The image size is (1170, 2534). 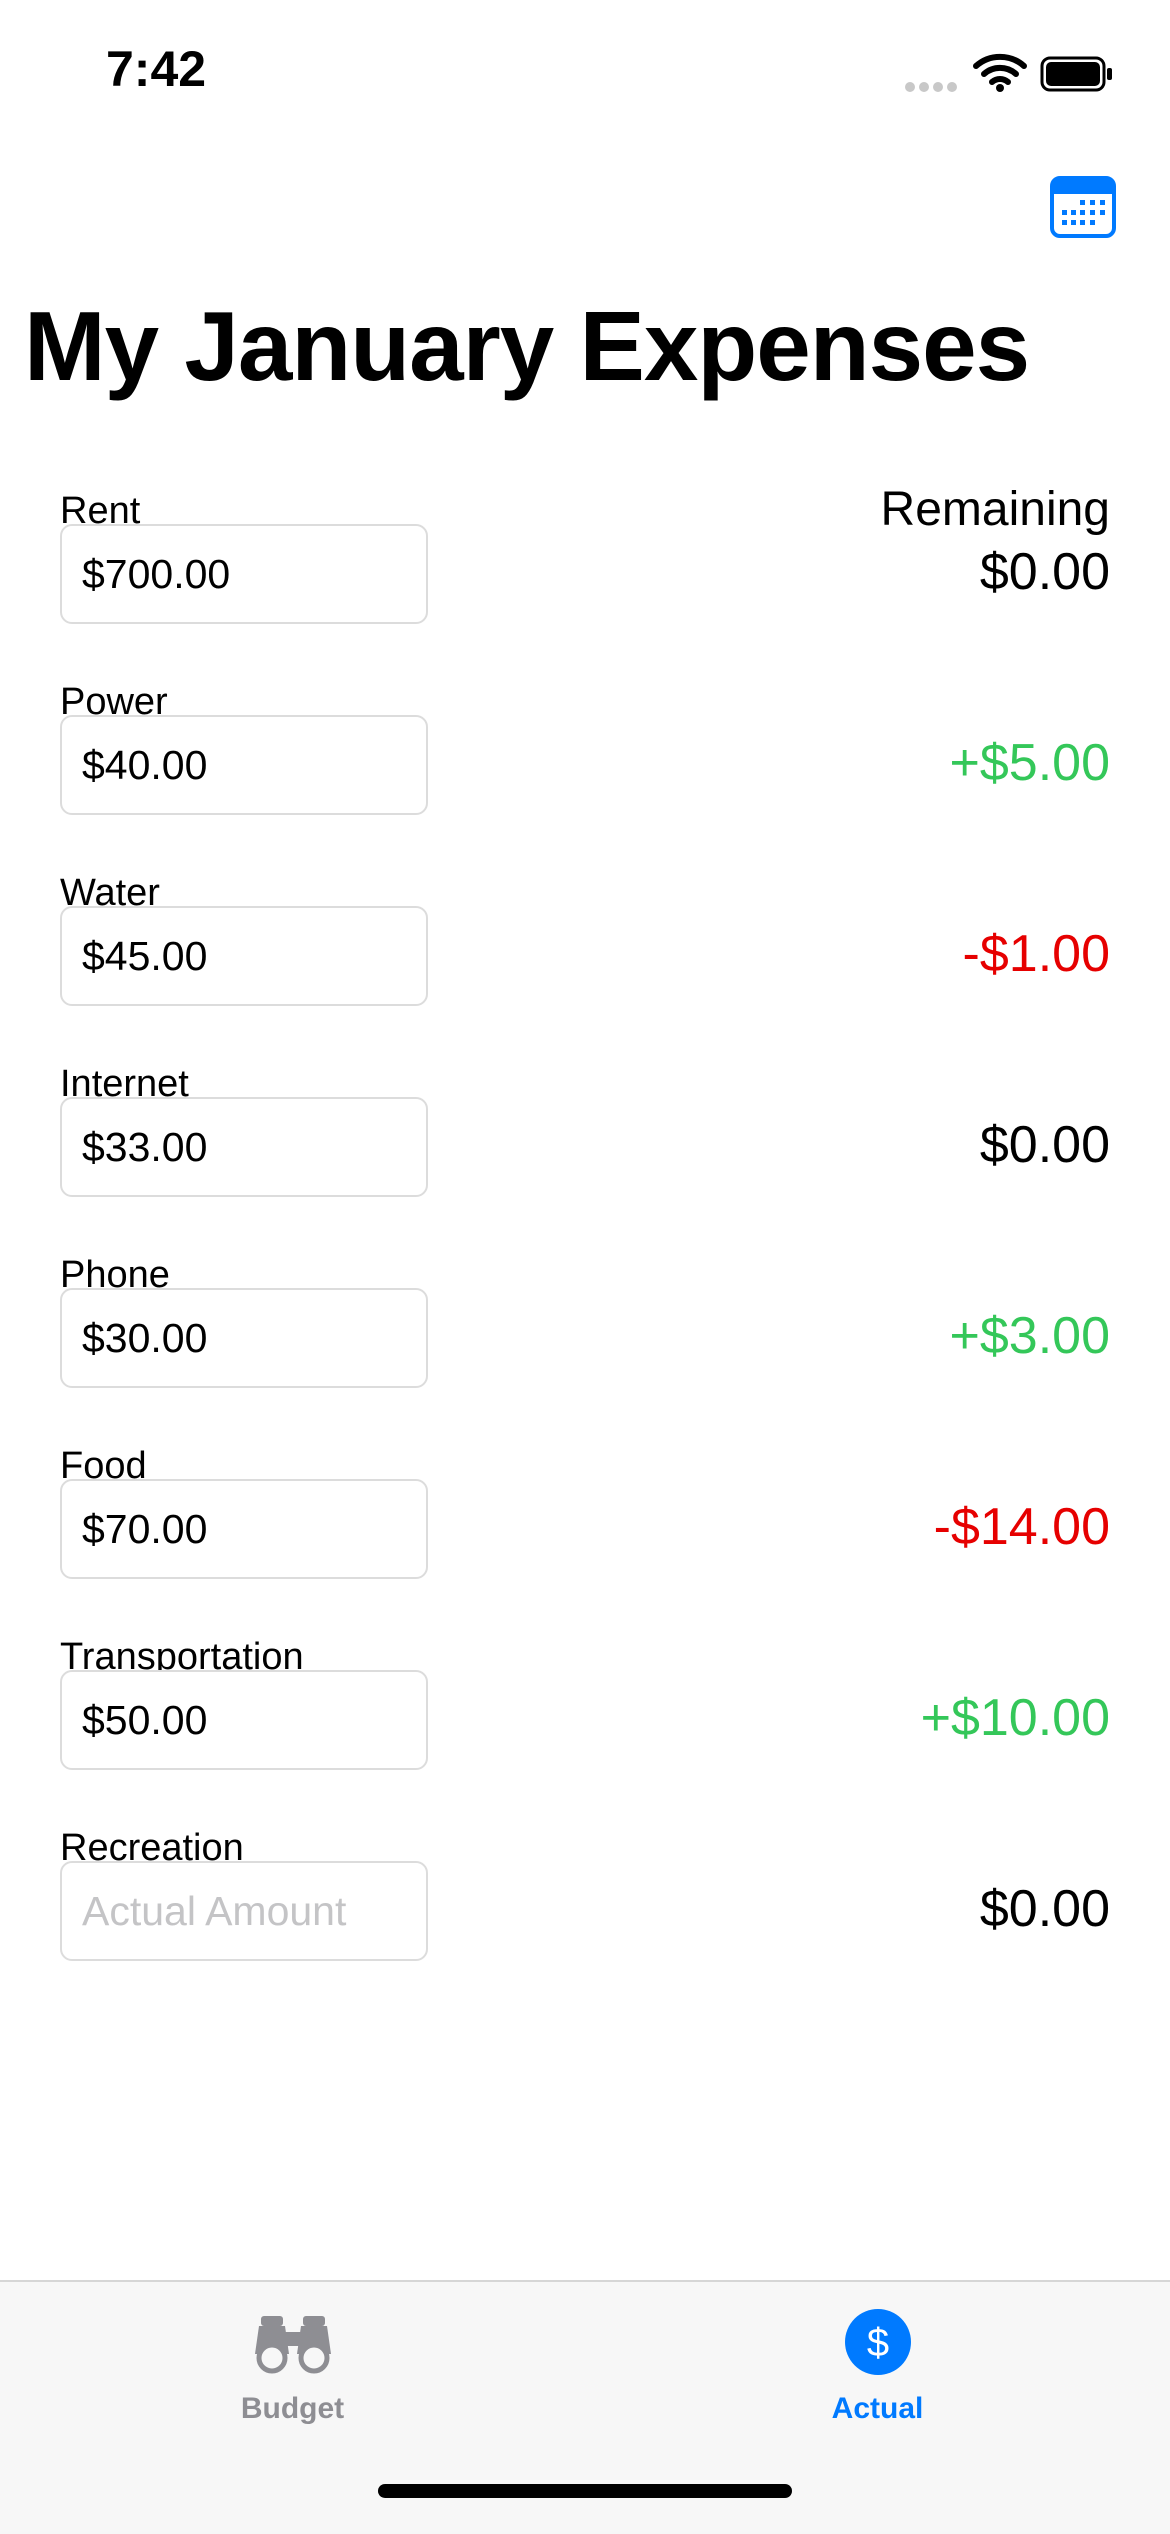 I want to click on binoculars-icon, so click(x=292, y=2345).